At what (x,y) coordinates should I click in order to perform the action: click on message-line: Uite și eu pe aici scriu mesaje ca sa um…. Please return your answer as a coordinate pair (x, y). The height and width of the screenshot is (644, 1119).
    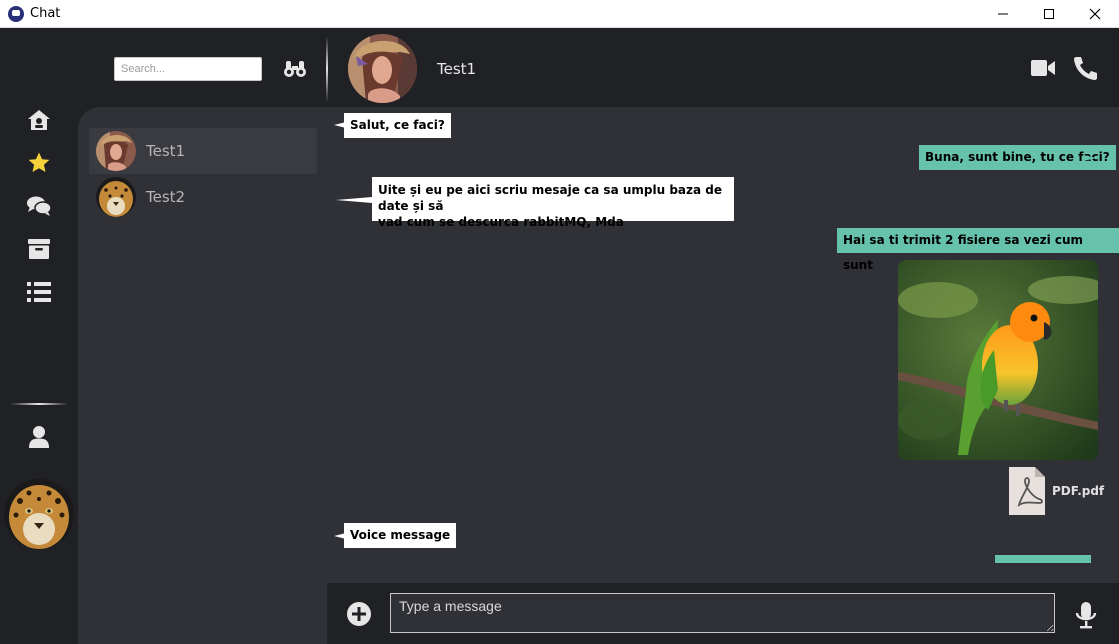
    Looking at the image, I should click on (550, 198).